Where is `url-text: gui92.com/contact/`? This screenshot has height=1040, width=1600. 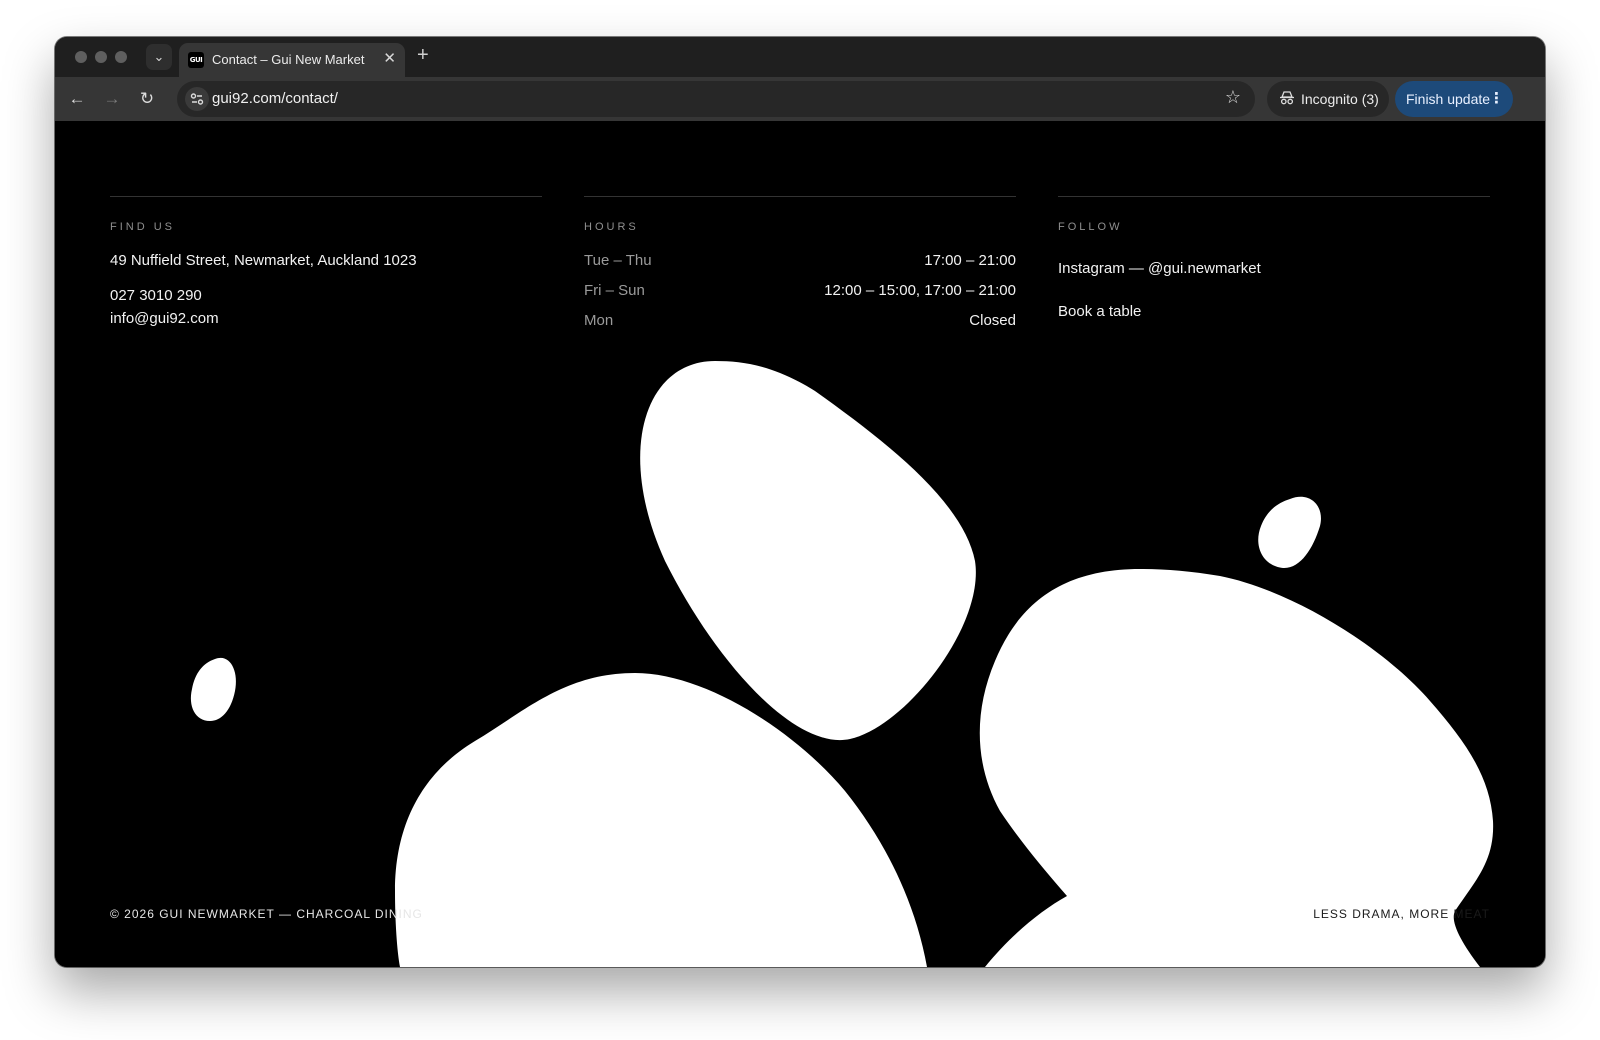
url-text: gui92.com/contact/ is located at coordinates (275, 98).